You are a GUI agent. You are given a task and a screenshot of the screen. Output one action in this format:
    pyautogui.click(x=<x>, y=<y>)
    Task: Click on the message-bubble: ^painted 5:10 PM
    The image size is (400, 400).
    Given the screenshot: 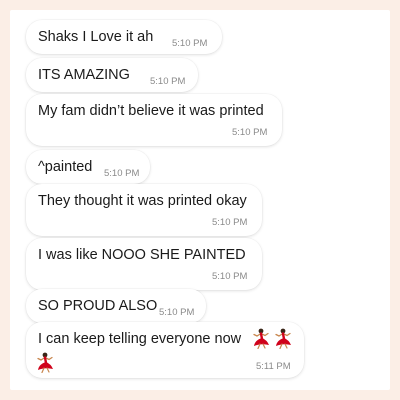 What is the action you would take?
    pyautogui.click(x=88, y=167)
    